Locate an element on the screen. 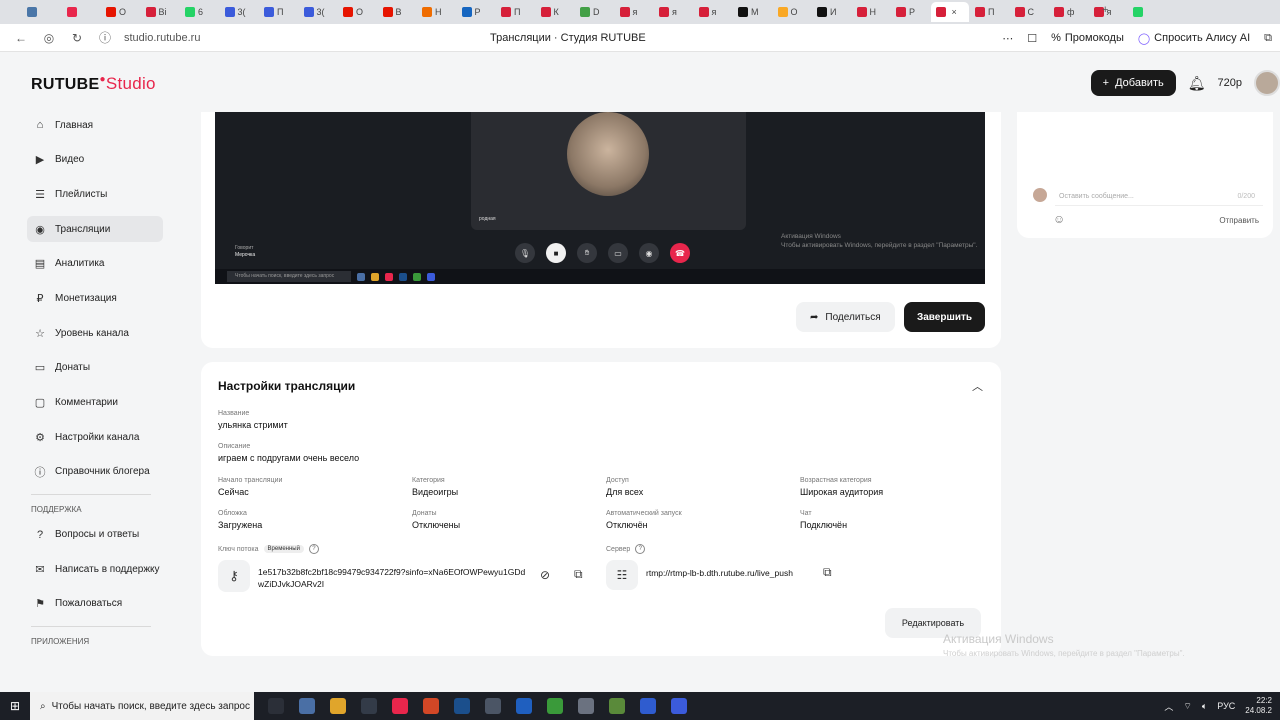 The height and width of the screenshot is (720, 1280). chevron-up-icon: ︿ is located at coordinates (977, 386).